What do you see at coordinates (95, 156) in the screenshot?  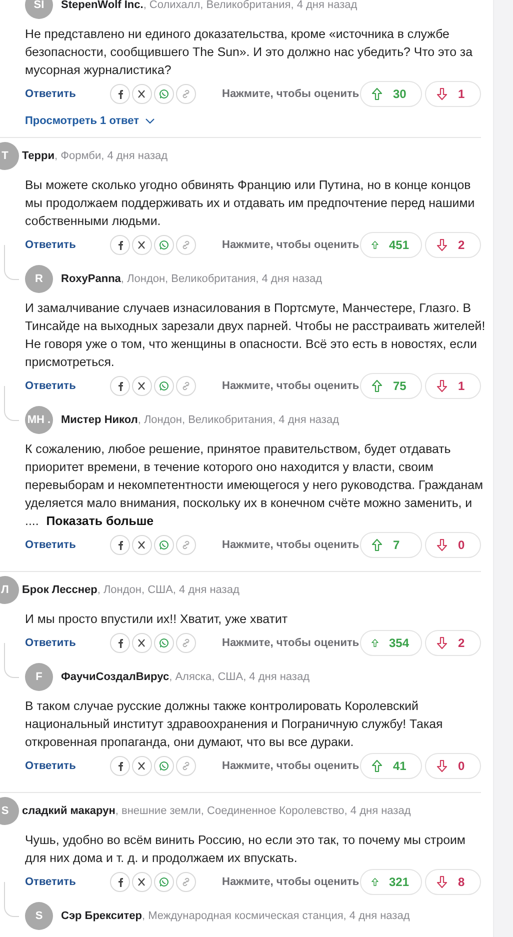 I see `comment-byline: Терри, Формби, 4 дня назад` at bounding box center [95, 156].